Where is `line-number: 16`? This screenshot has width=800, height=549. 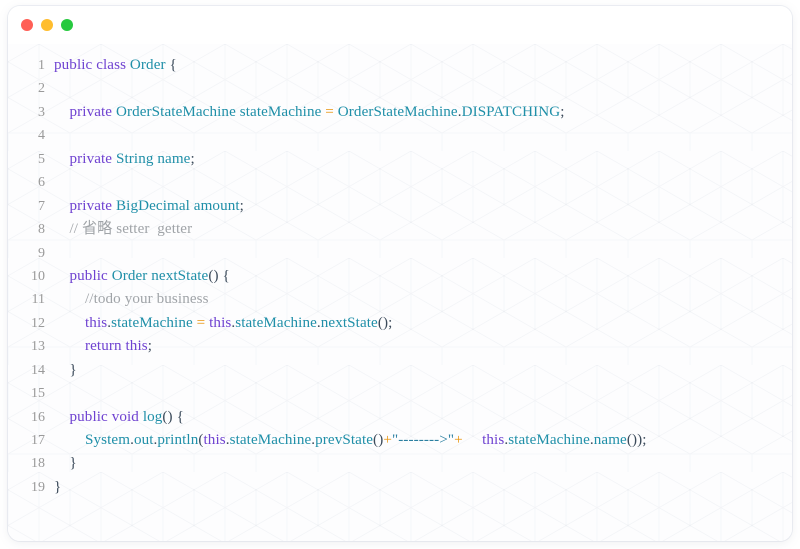
line-number: 16 is located at coordinates (38, 417).